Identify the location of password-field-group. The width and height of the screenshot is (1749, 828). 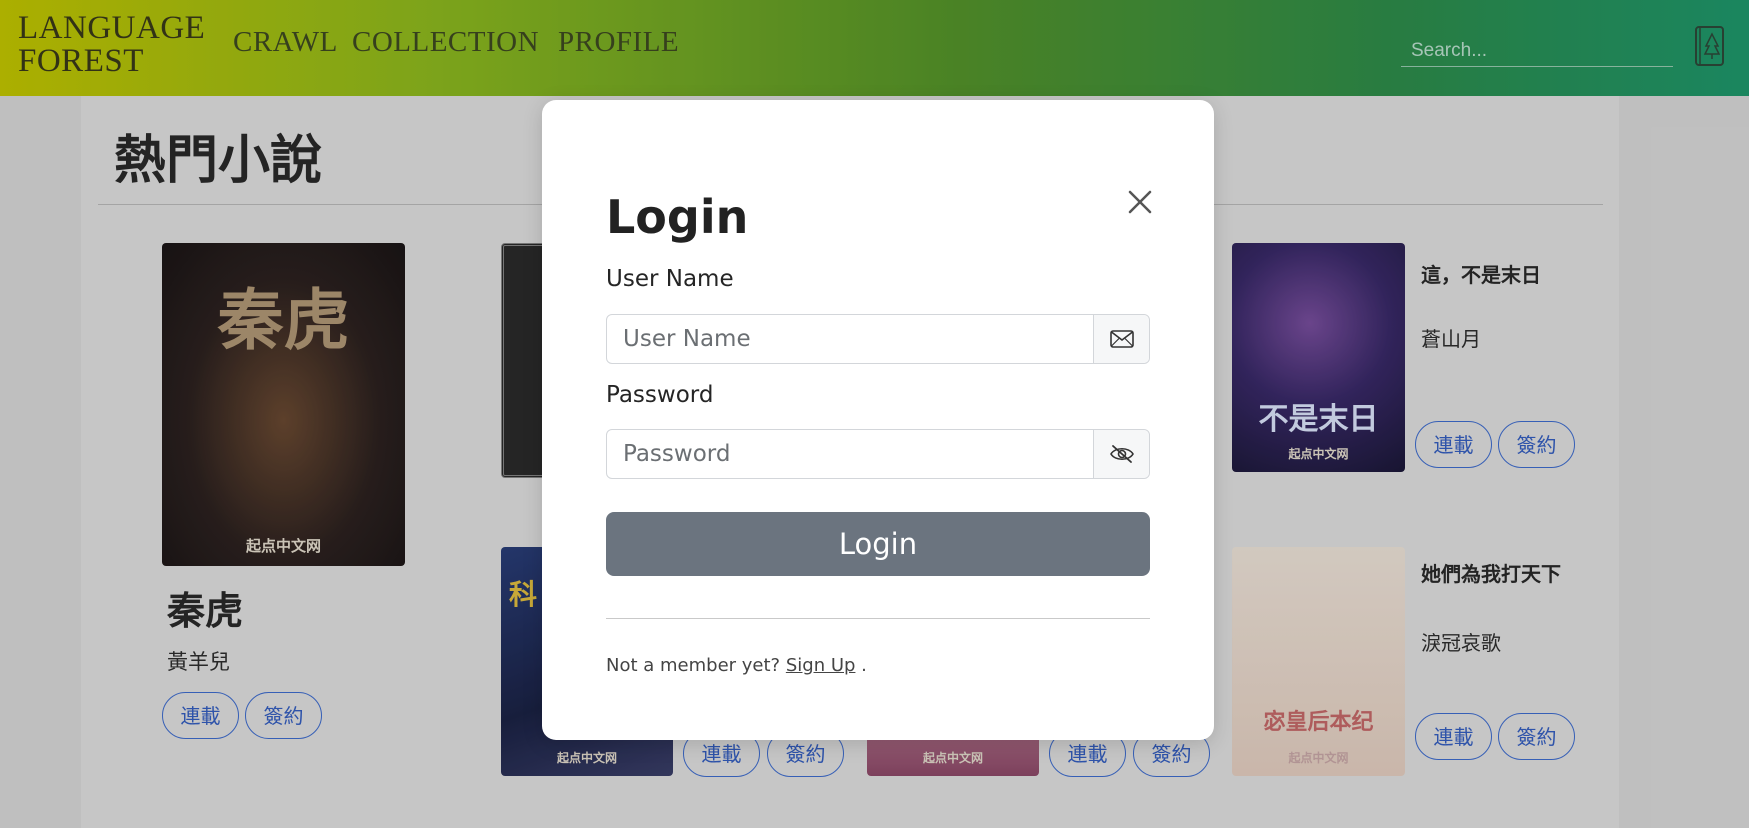
(878, 454).